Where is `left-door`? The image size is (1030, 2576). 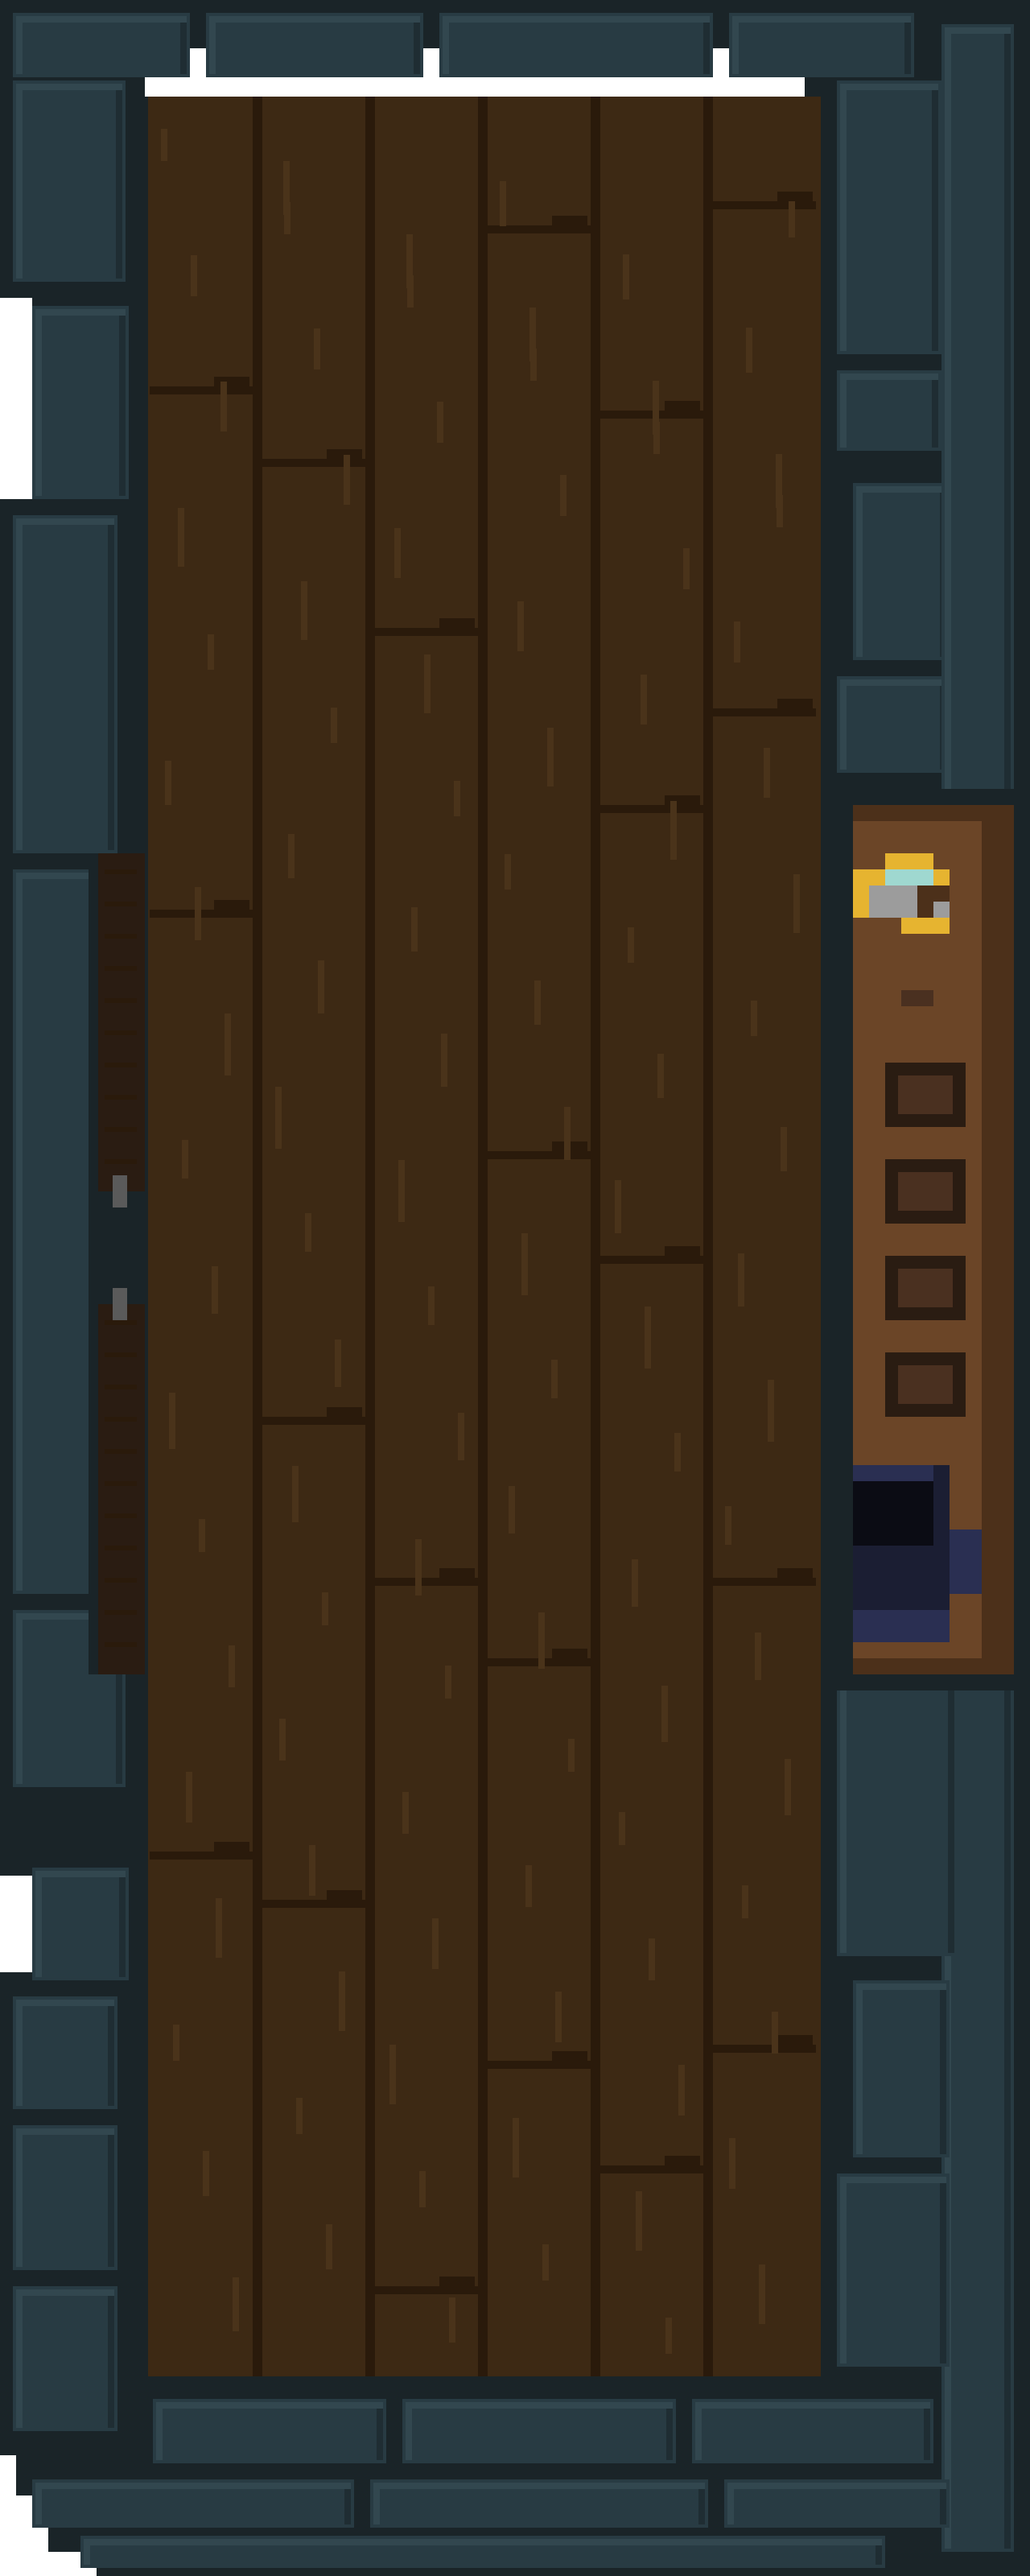 left-door is located at coordinates (117, 1263).